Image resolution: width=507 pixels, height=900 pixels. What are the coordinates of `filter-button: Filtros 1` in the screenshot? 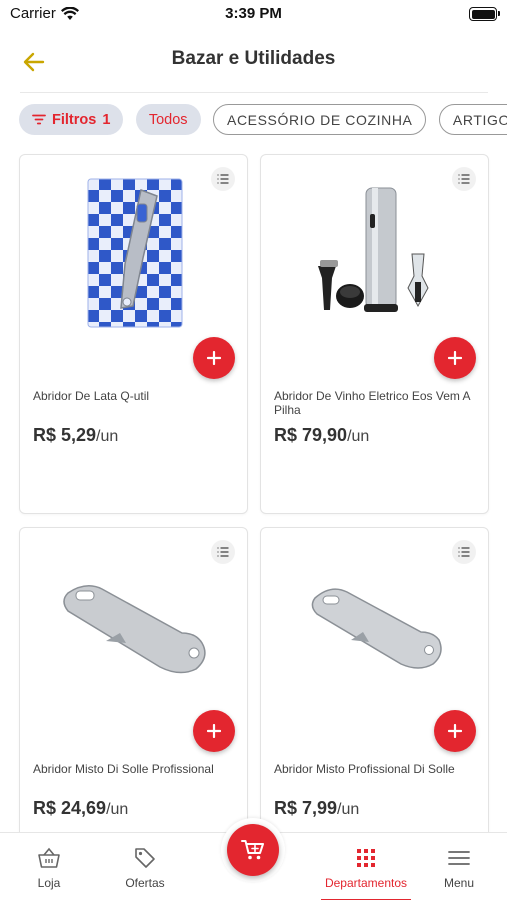 It's located at (71, 119).